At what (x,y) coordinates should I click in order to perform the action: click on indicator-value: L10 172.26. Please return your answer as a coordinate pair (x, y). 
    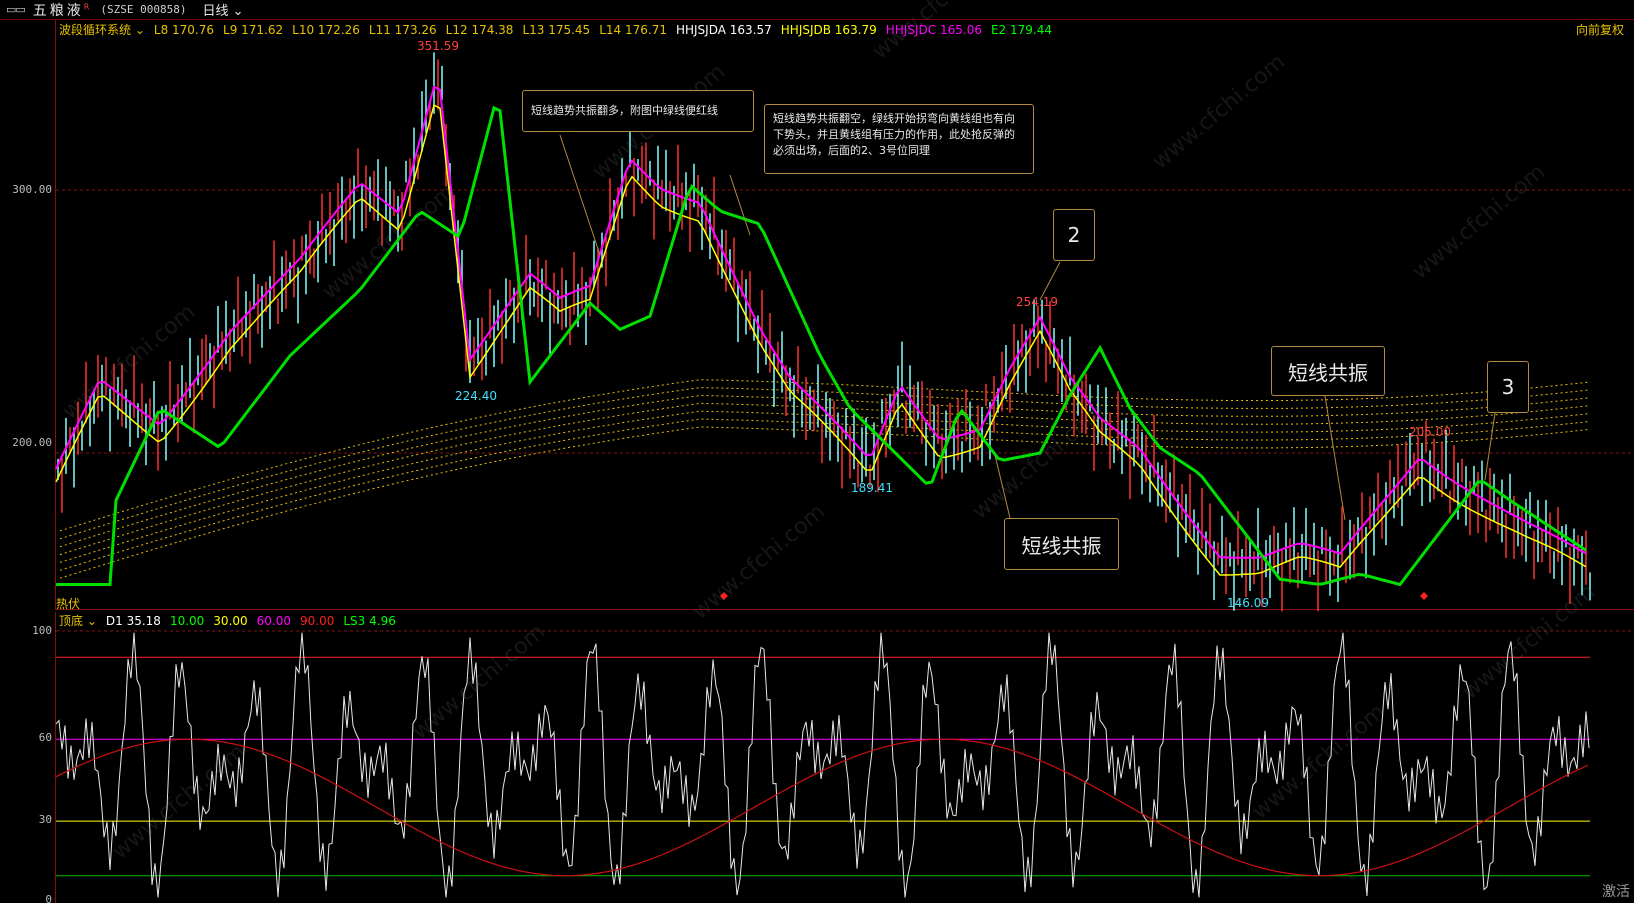
    Looking at the image, I should click on (326, 29).